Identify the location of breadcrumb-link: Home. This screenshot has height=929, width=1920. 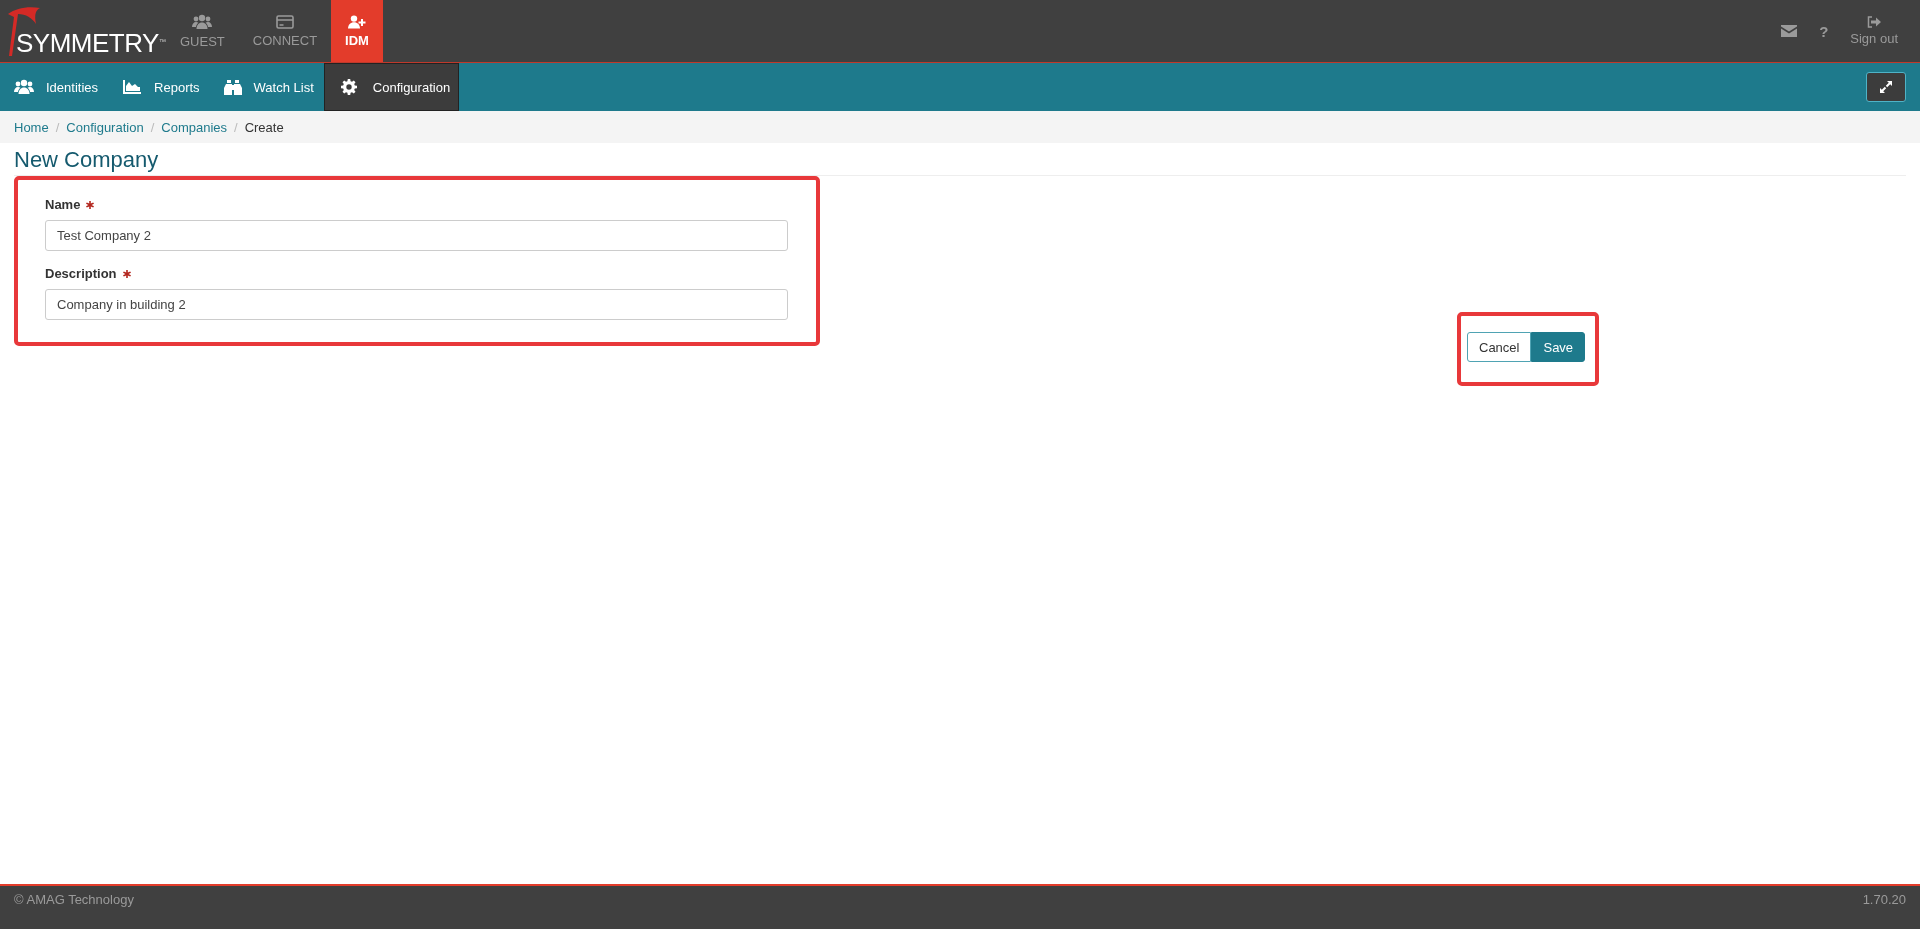
(31, 127).